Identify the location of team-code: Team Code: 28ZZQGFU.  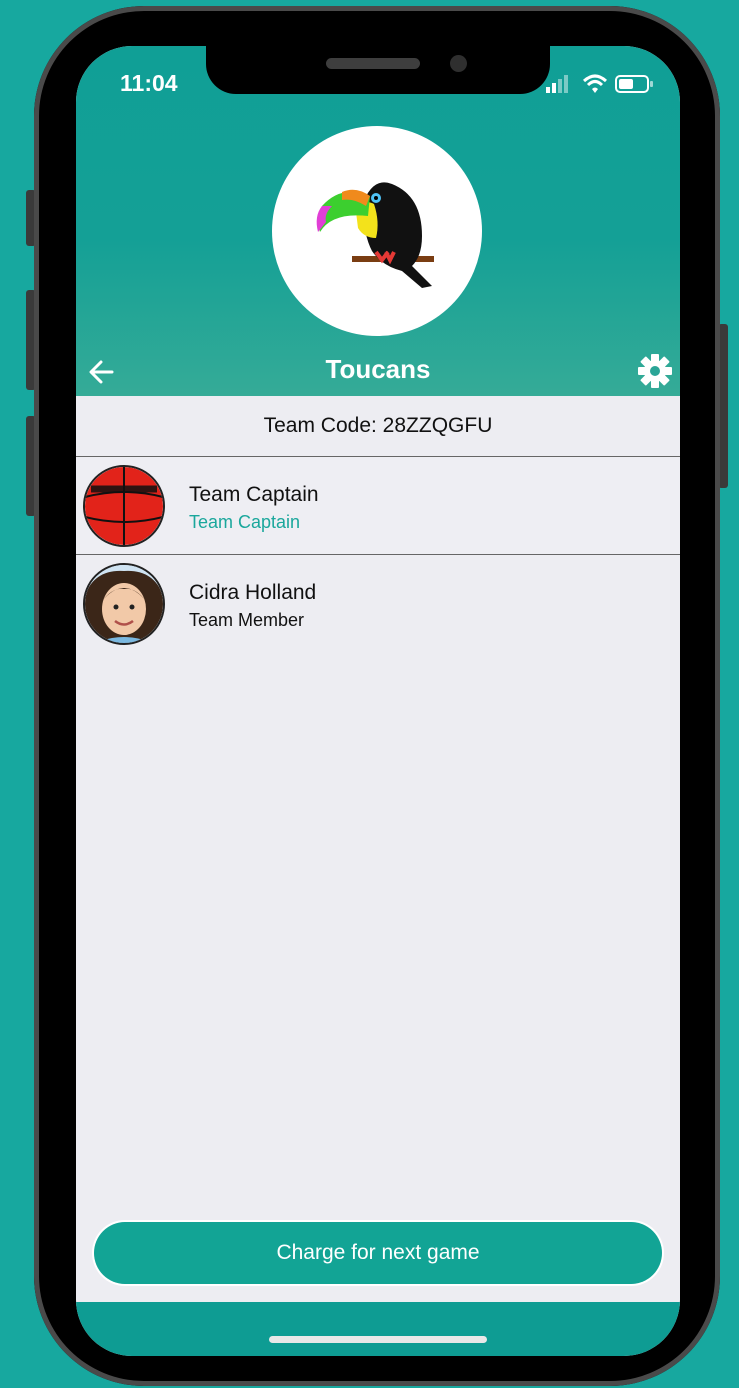
(378, 426).